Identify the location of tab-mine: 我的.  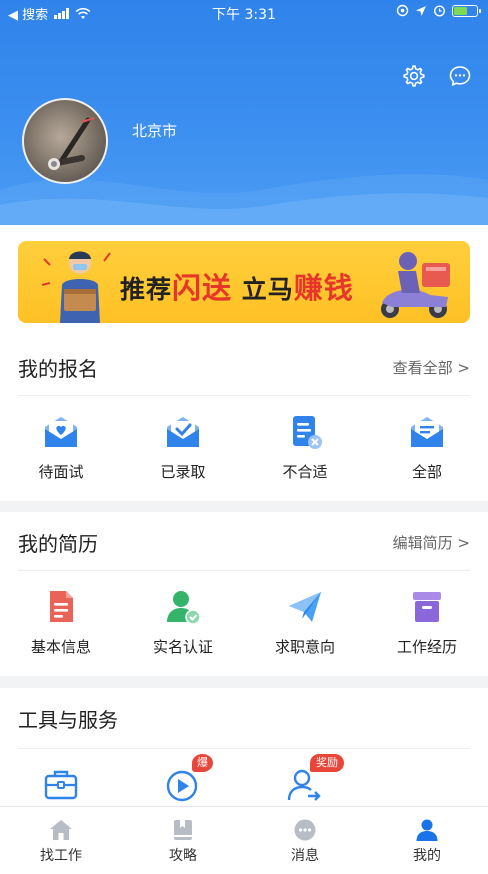
(427, 840).